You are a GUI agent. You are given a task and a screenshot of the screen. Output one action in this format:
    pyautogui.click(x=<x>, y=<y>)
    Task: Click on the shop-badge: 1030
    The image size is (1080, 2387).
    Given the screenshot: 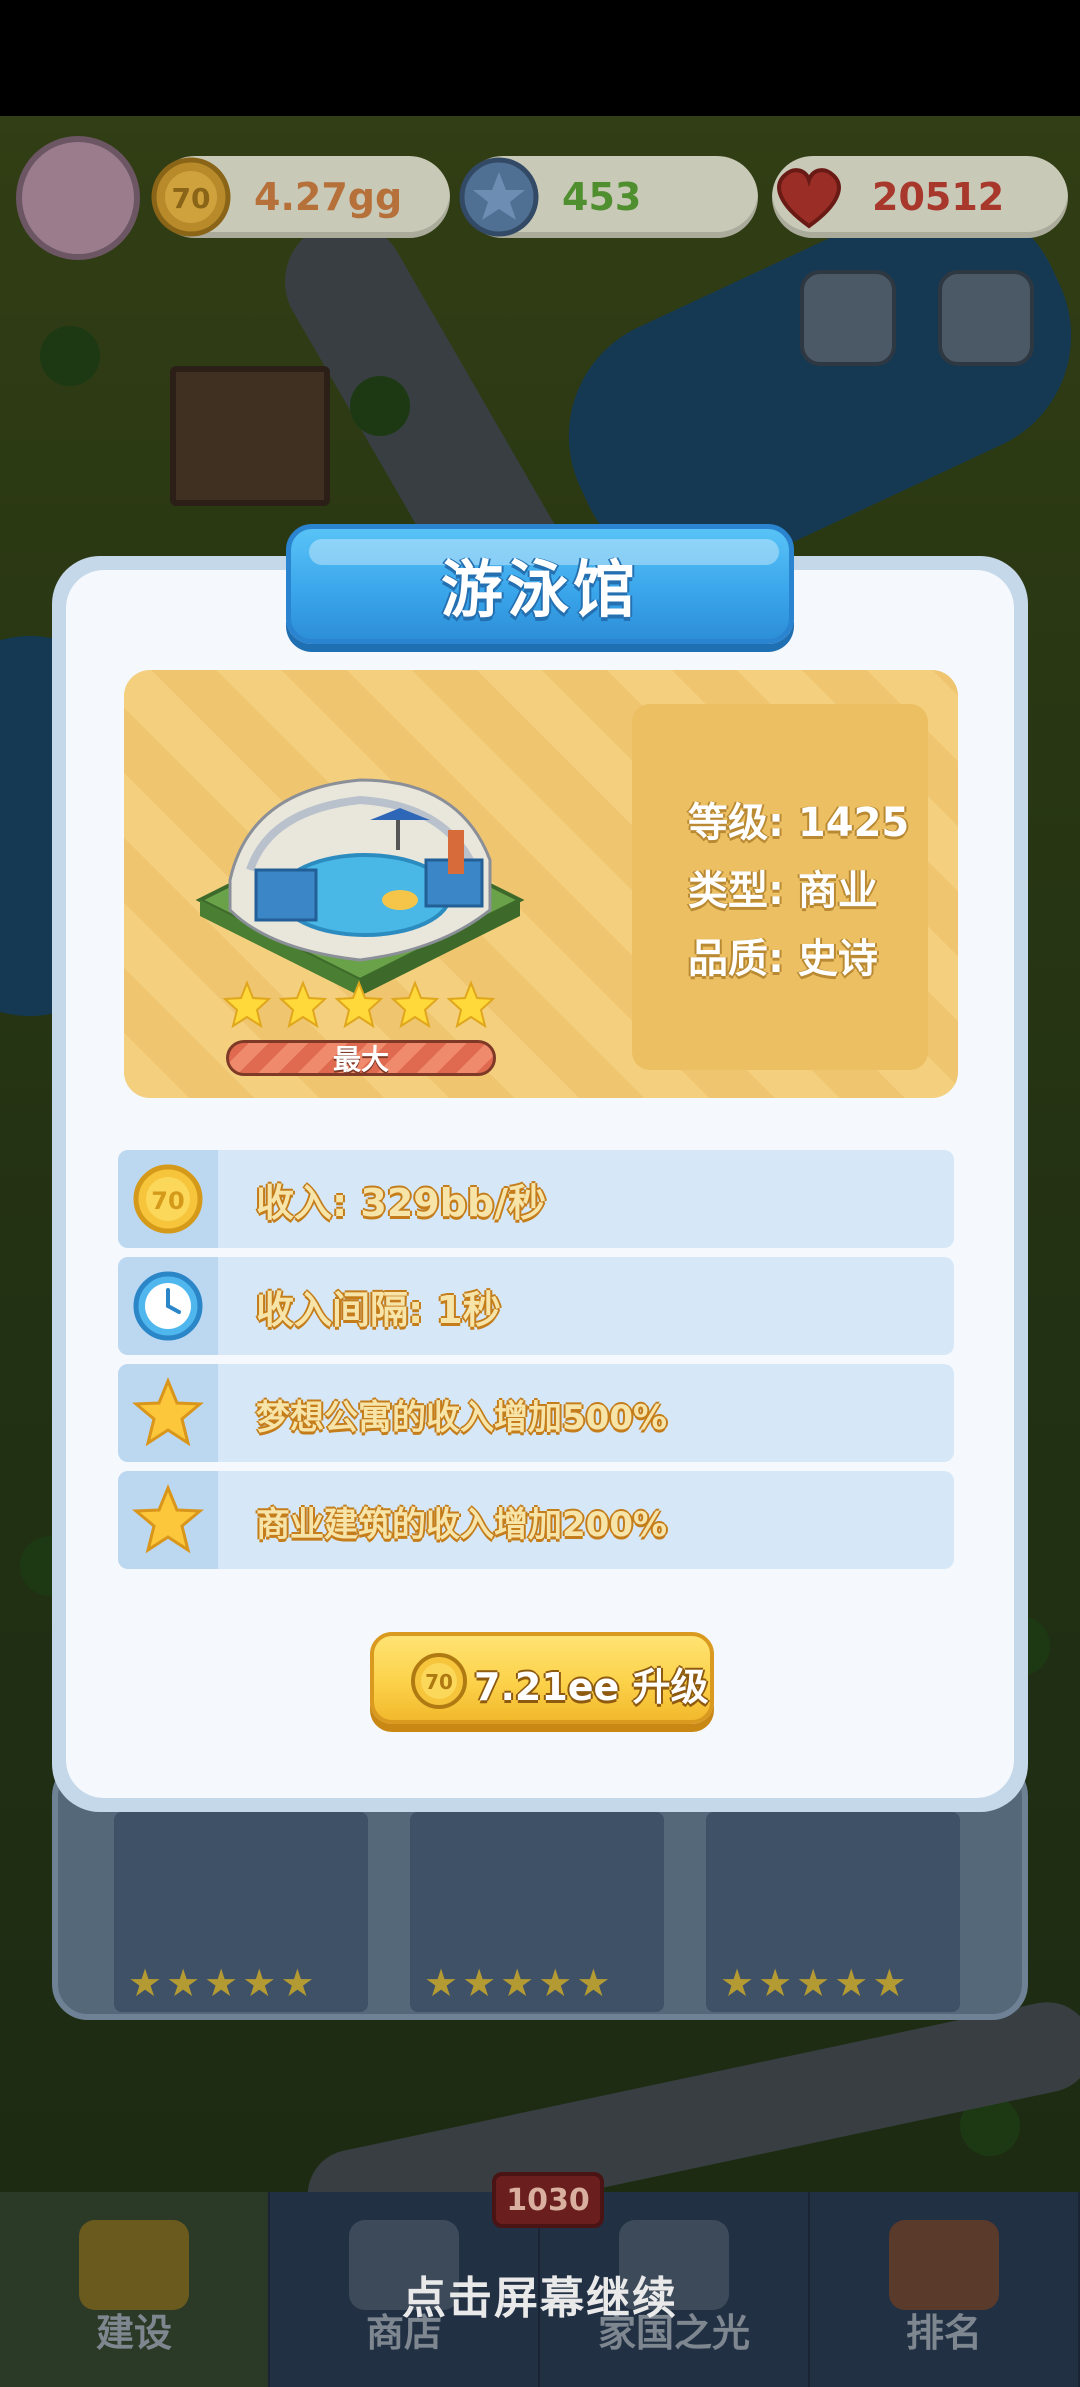 What is the action you would take?
    pyautogui.click(x=548, y=2200)
    